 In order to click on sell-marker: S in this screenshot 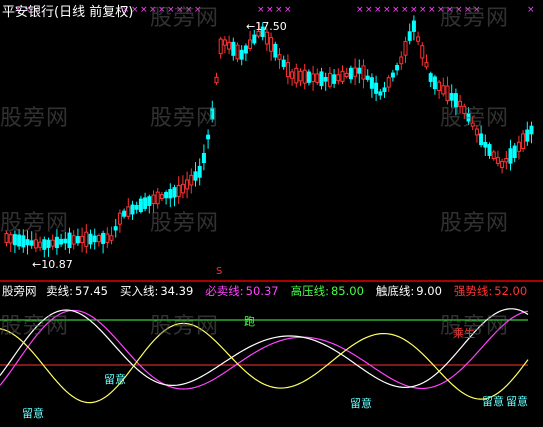, I will do `click(219, 271)`.